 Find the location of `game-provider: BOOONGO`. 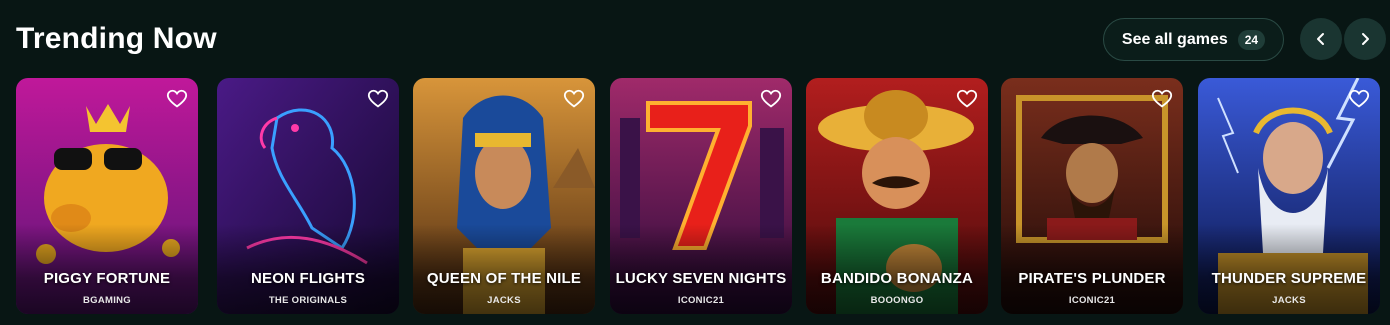

game-provider: BOOONGO is located at coordinates (897, 300).